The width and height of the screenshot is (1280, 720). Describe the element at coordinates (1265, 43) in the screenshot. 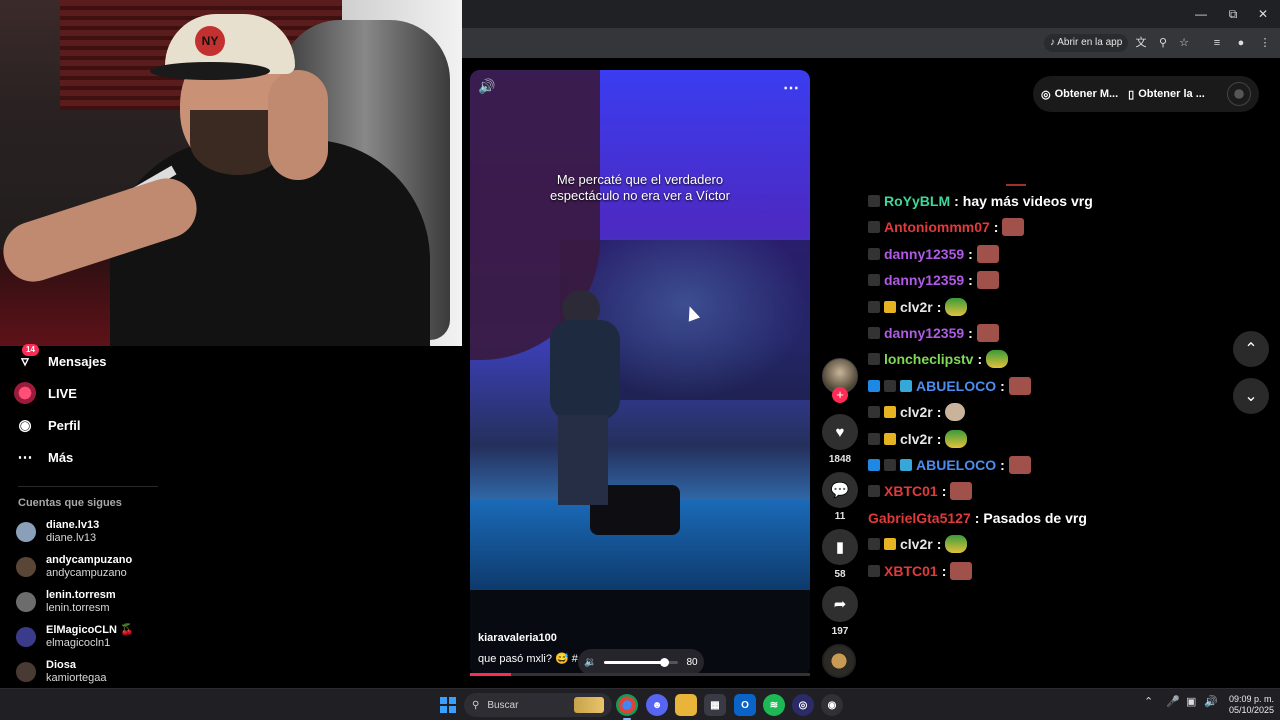

I see `kebab-menu-icon: ⋮` at that location.